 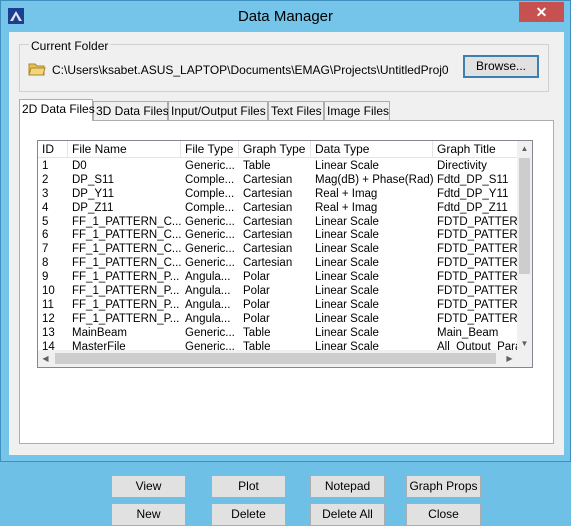 What do you see at coordinates (443, 486) in the screenshot?
I see `graph-props-button: Graph Props` at bounding box center [443, 486].